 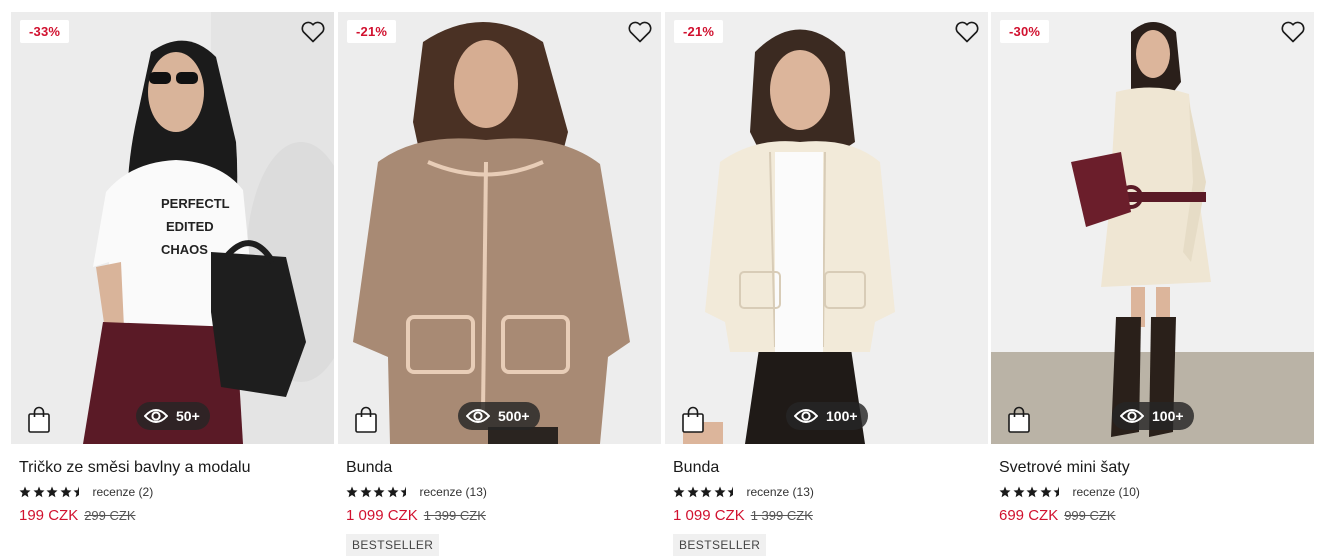 What do you see at coordinates (110, 515) in the screenshot?
I see `original-price: 299 CZK` at bounding box center [110, 515].